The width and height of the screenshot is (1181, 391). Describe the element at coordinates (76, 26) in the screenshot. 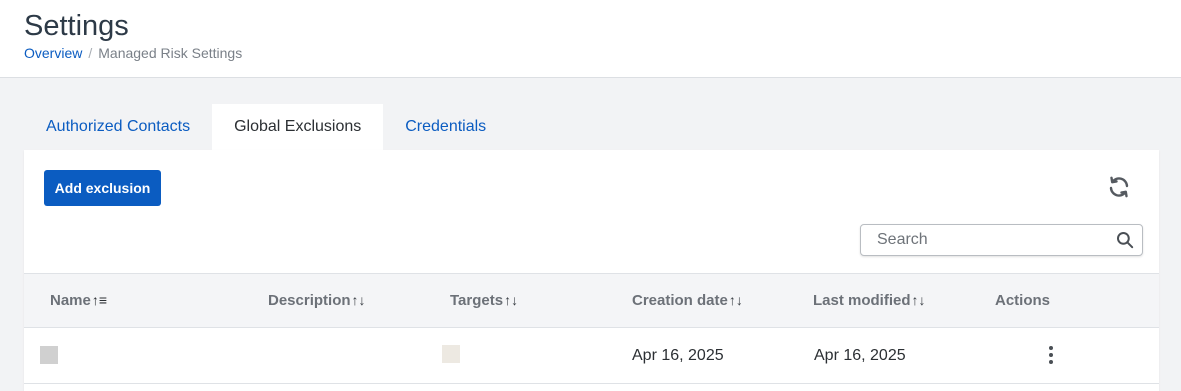

I see `page-title: Settings` at that location.